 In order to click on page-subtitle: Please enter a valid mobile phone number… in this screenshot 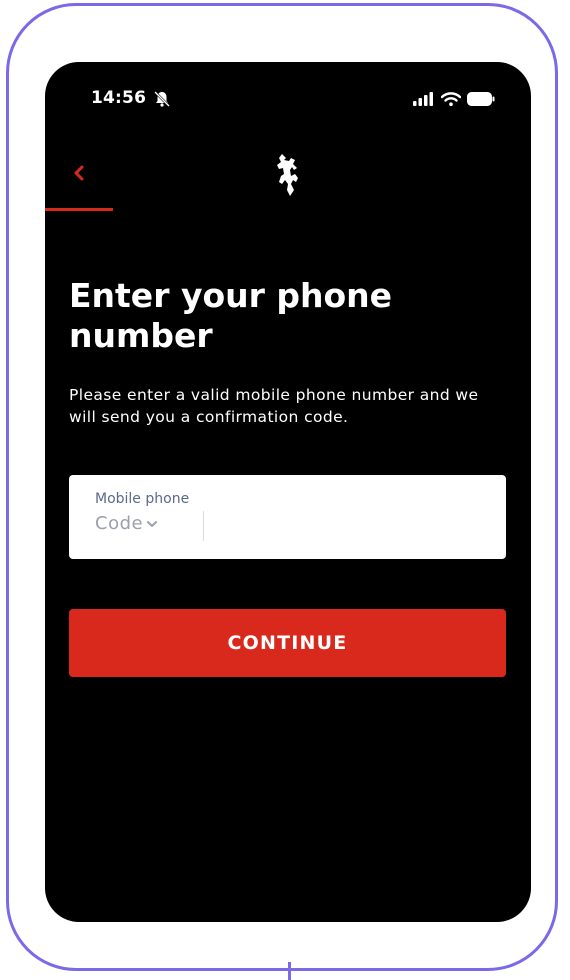, I will do `click(274, 406)`.